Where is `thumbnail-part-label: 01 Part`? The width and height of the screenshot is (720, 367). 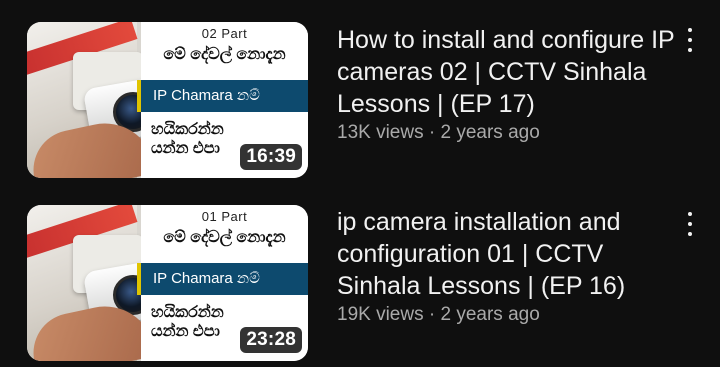 thumbnail-part-label: 01 Part is located at coordinates (224, 216).